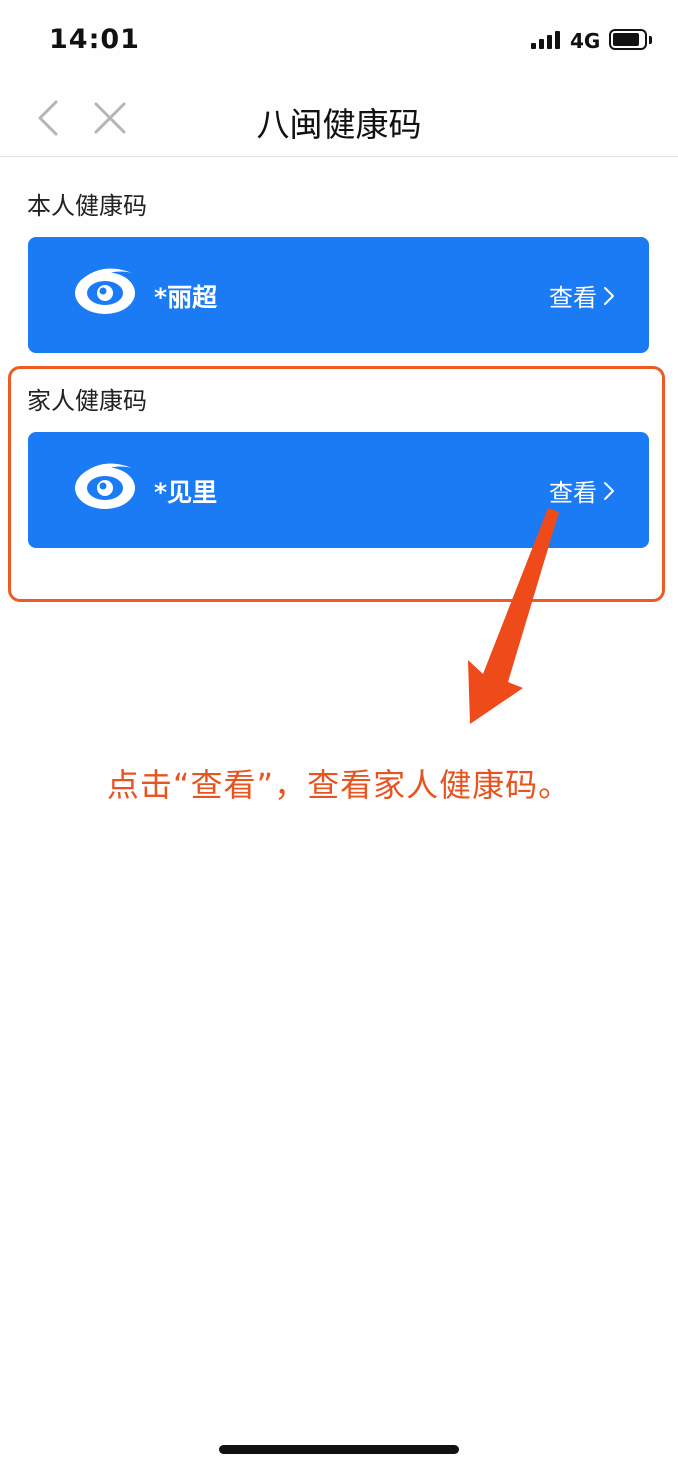  I want to click on health-code-logo-icon, so click(105, 291).